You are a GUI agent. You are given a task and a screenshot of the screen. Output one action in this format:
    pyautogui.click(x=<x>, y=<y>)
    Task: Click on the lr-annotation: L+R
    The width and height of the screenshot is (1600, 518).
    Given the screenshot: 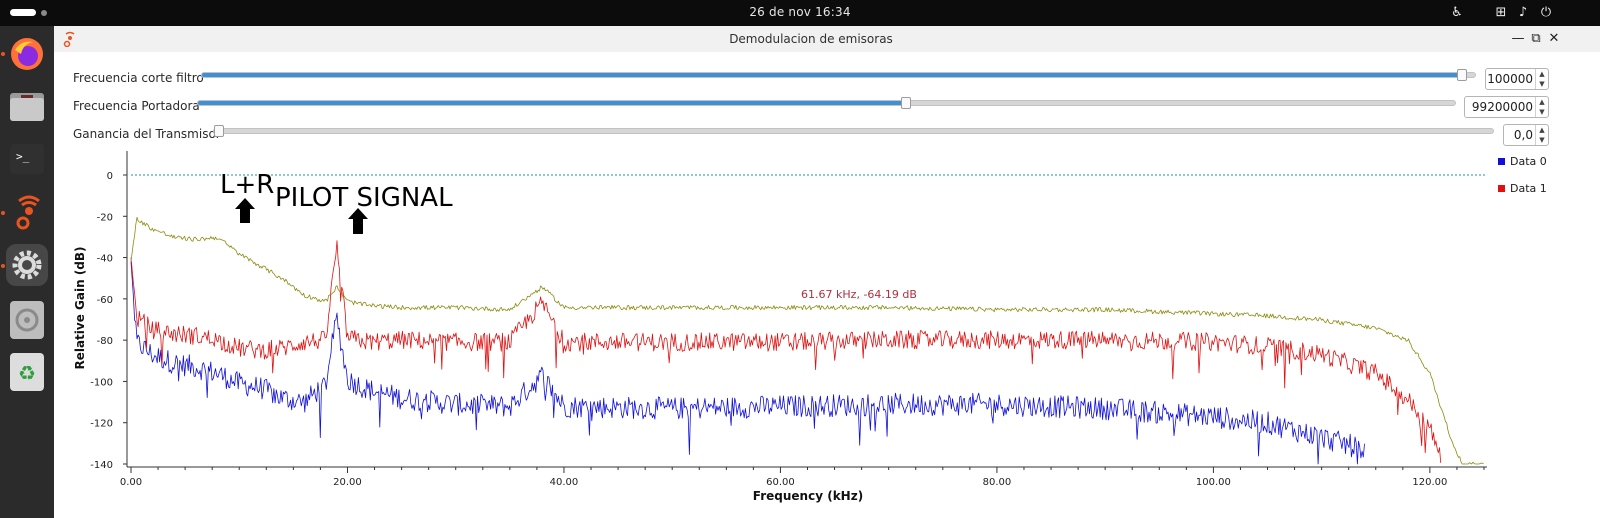 What is the action you would take?
    pyautogui.click(x=247, y=185)
    